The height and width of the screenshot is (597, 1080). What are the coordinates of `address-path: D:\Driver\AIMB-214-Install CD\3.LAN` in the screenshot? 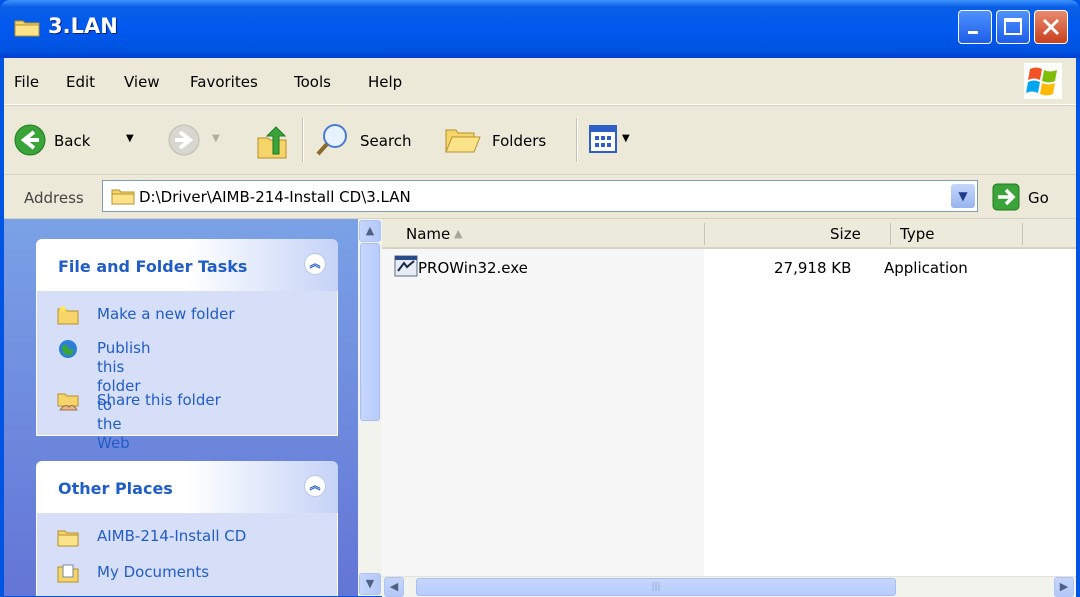 It's located at (275, 197).